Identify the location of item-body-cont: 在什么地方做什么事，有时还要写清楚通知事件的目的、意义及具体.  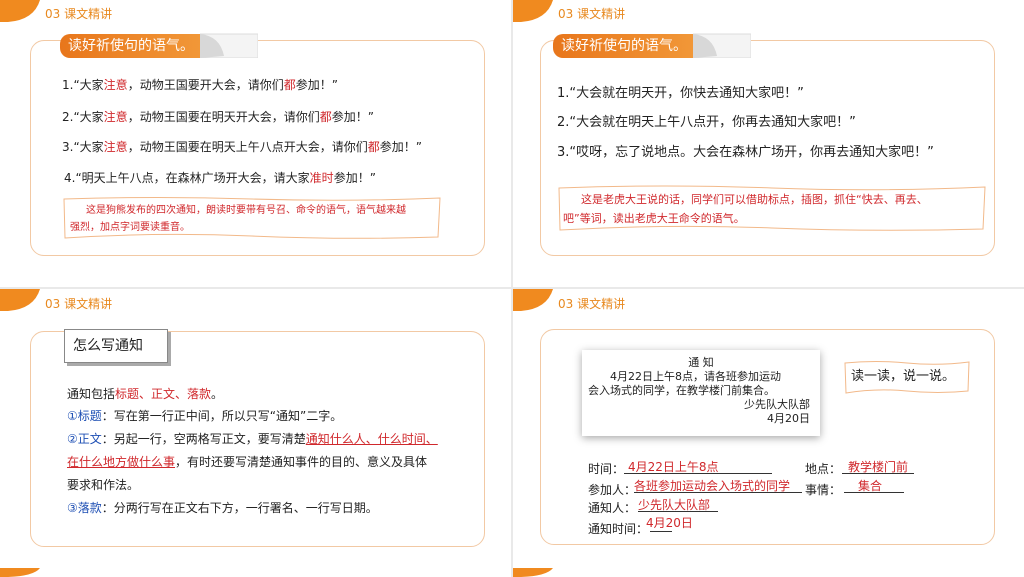
(247, 462).